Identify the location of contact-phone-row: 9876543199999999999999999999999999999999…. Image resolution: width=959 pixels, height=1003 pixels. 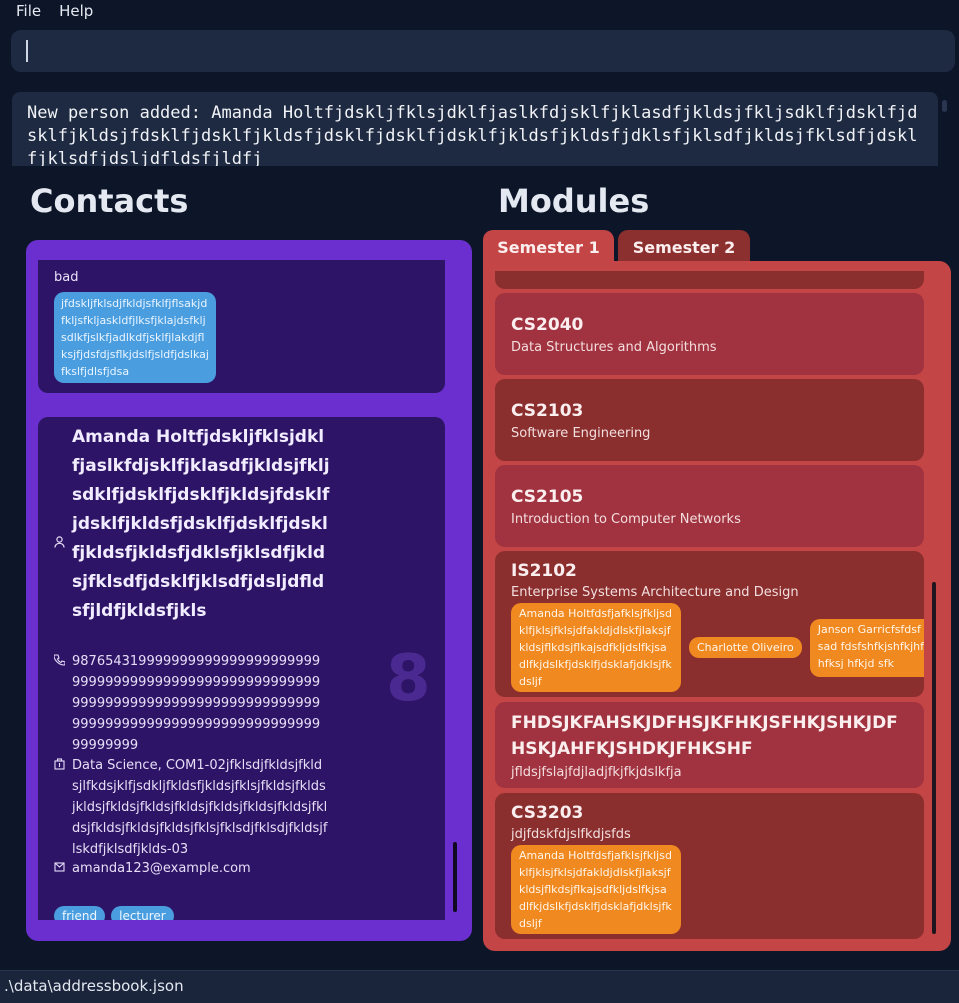
(189, 703).